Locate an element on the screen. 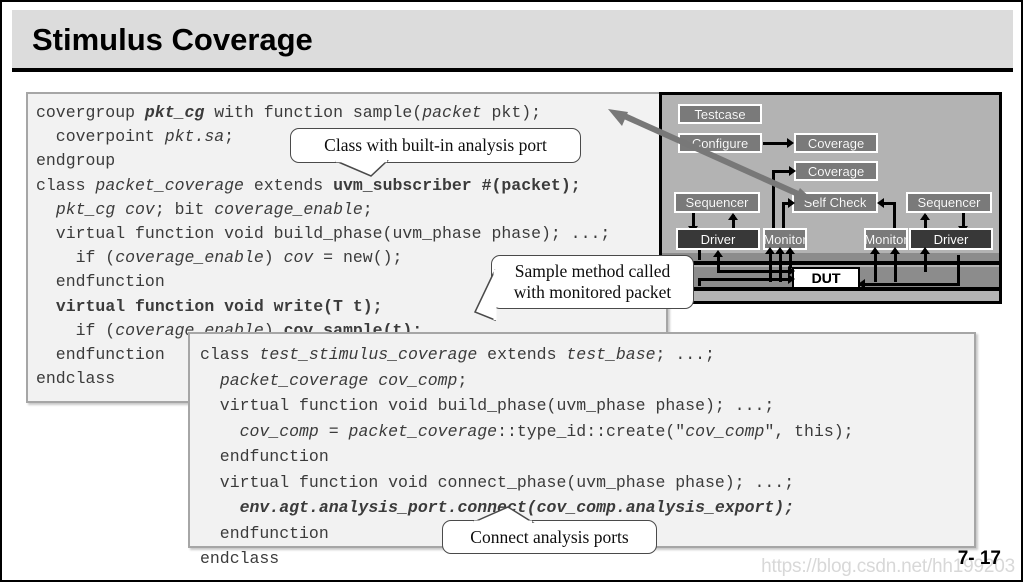  diagram-label-monitor-left: Monitor is located at coordinates (785, 239).